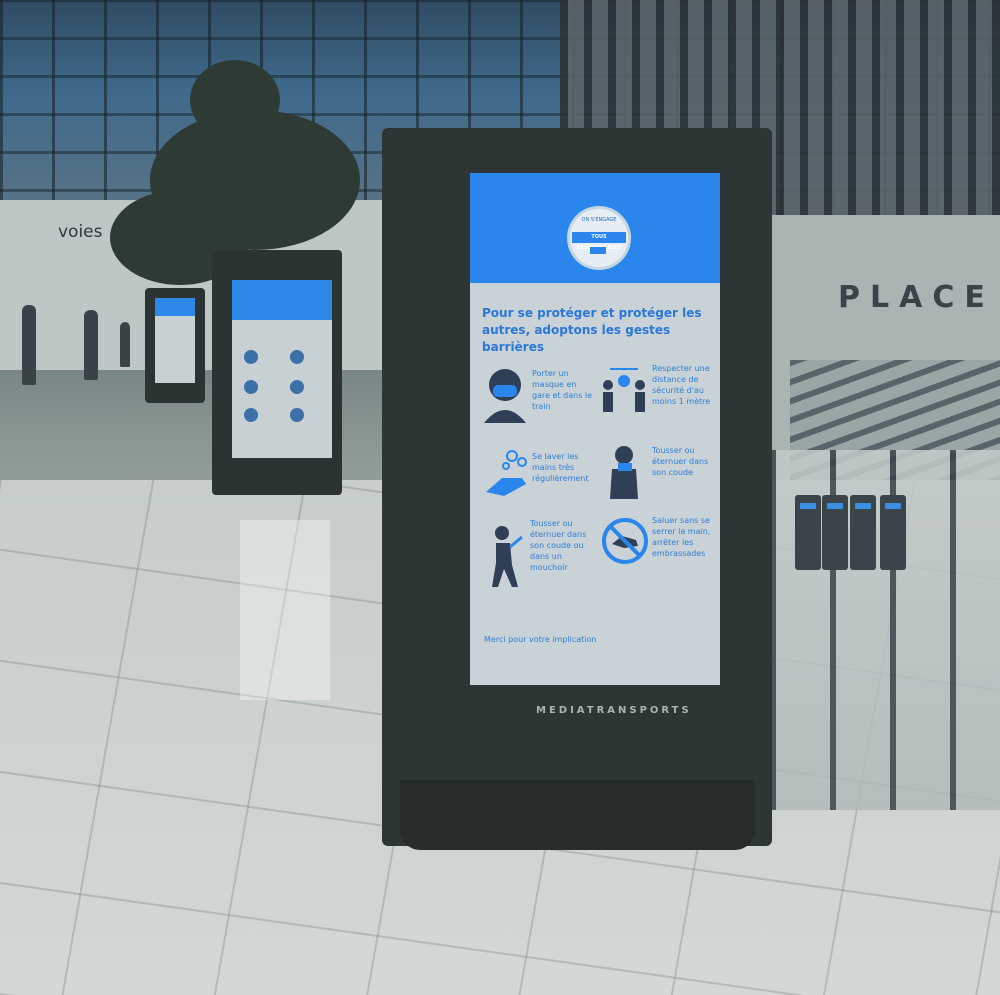 The image size is (1000, 995). What do you see at coordinates (625, 541) in the screenshot?
I see `no-handshake-icon` at bounding box center [625, 541].